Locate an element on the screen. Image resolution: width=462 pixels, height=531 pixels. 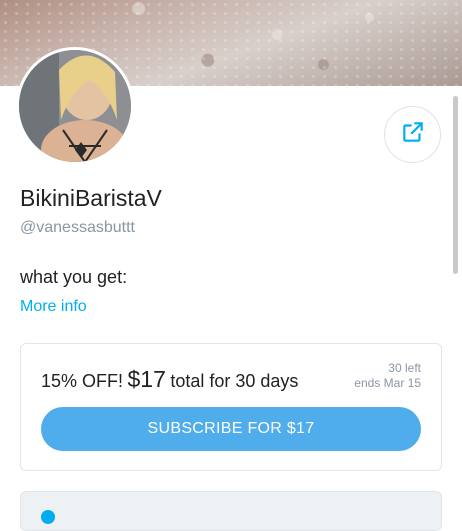
next-section-card is located at coordinates (231, 511).